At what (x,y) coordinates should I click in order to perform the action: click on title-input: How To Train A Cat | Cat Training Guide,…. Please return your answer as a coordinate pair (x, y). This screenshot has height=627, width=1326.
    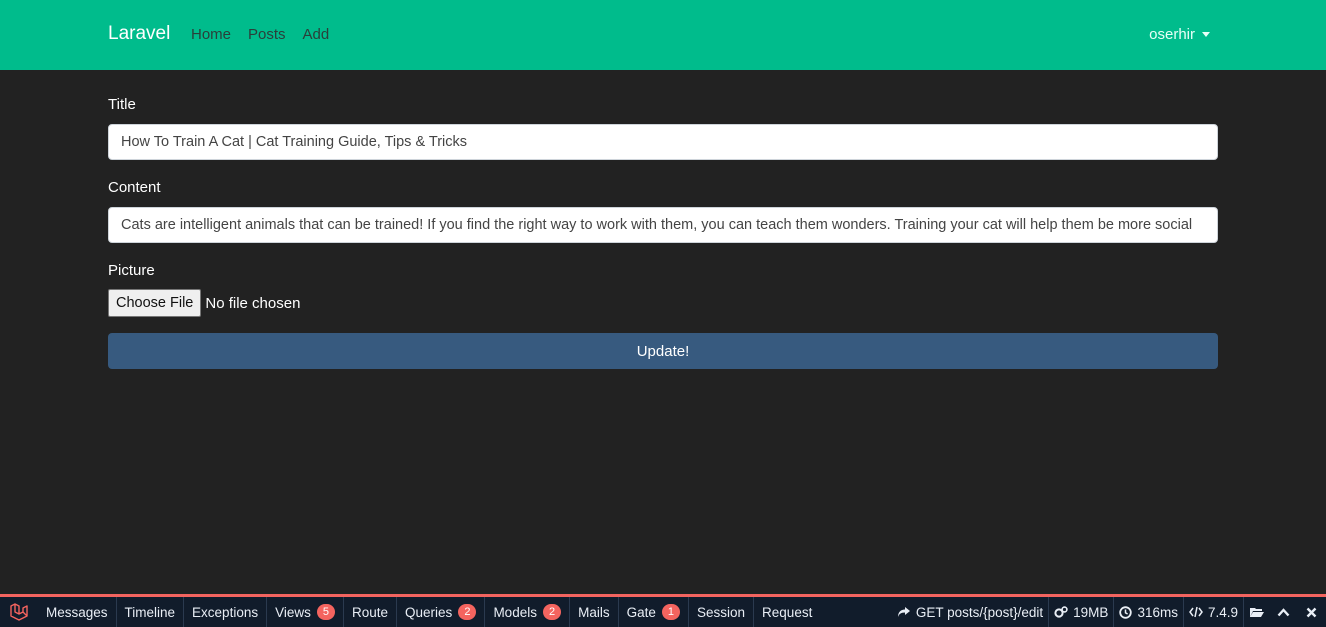
    Looking at the image, I should click on (663, 142).